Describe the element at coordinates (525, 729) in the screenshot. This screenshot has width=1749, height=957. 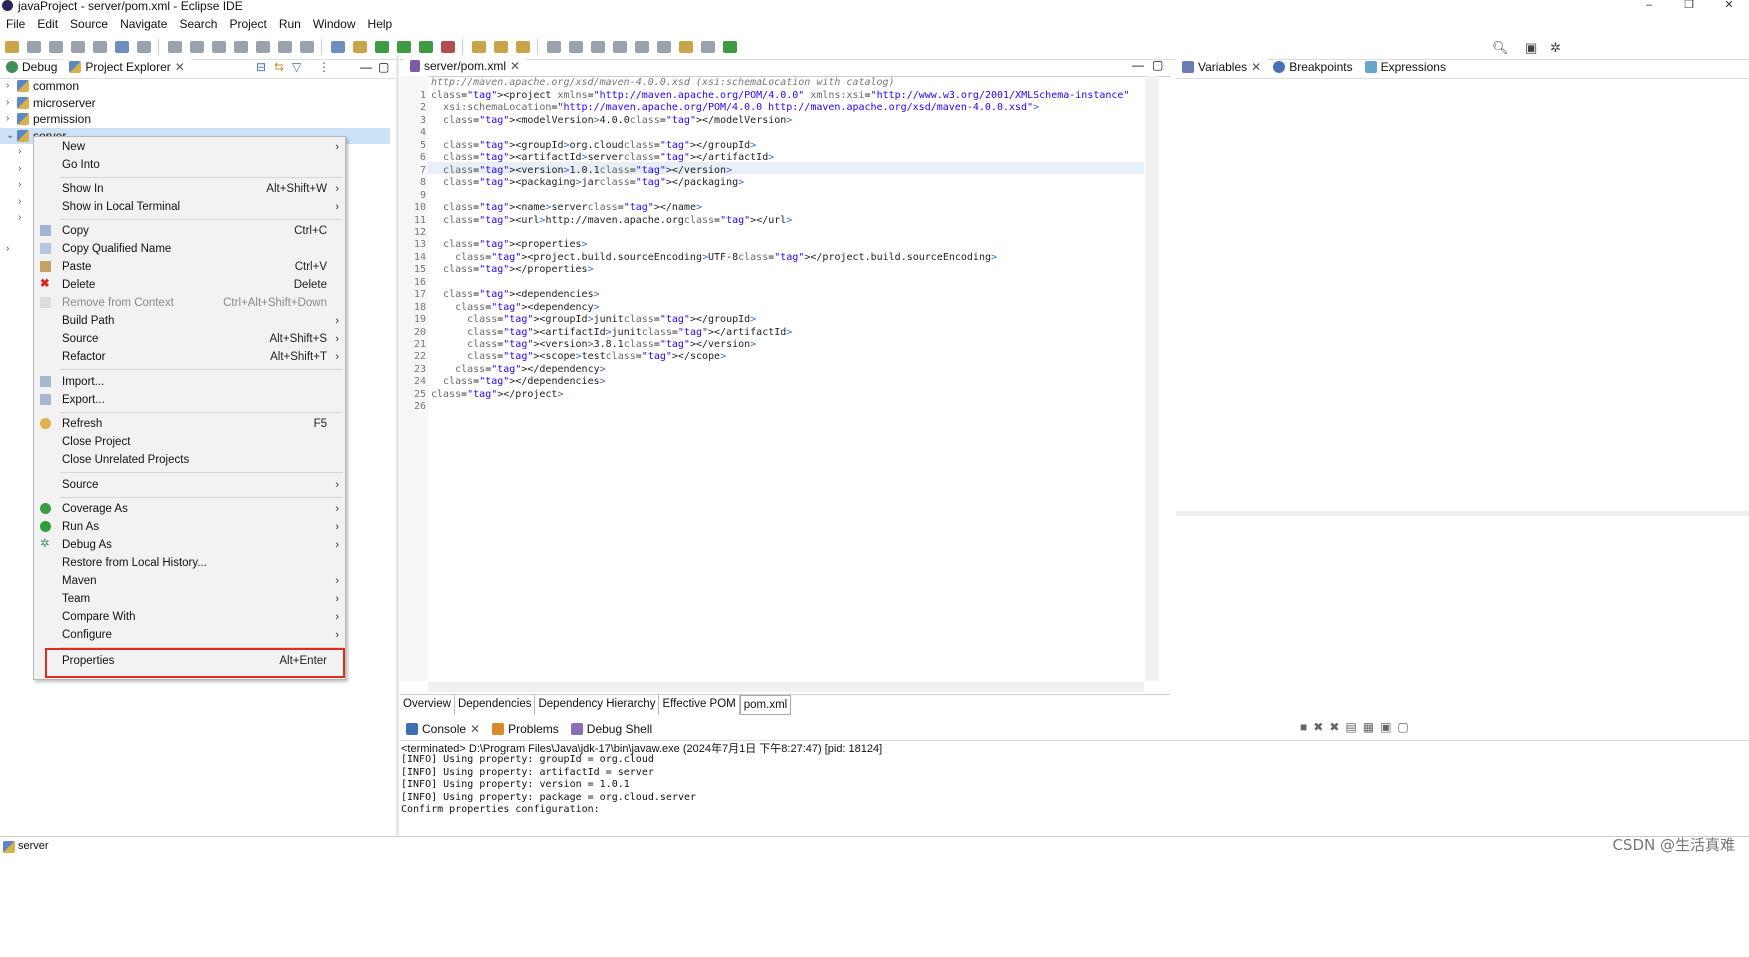
I see `tab-problems: Problems` at that location.